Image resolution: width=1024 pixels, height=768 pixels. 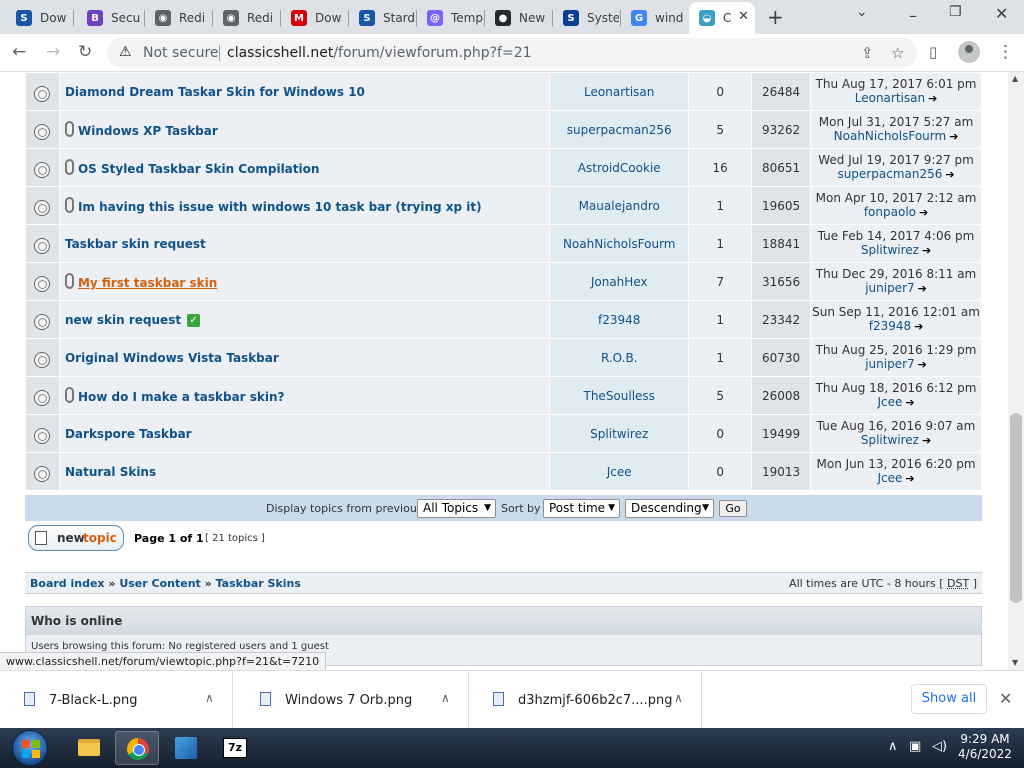 I want to click on warning-triangle-icon: ⚠, so click(x=125, y=52).